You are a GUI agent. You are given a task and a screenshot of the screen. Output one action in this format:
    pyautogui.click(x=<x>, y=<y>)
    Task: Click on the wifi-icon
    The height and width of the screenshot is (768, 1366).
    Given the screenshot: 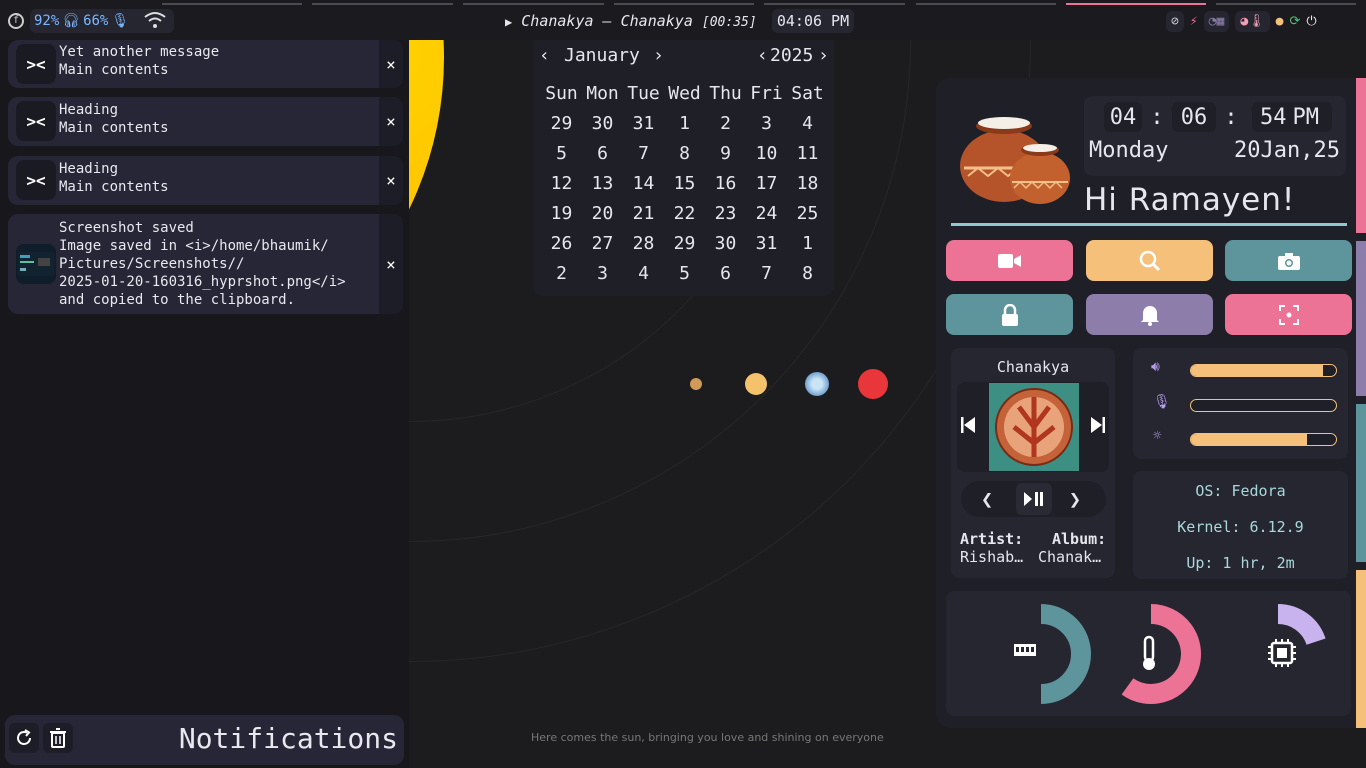 What is the action you would take?
    pyautogui.click(x=155, y=22)
    